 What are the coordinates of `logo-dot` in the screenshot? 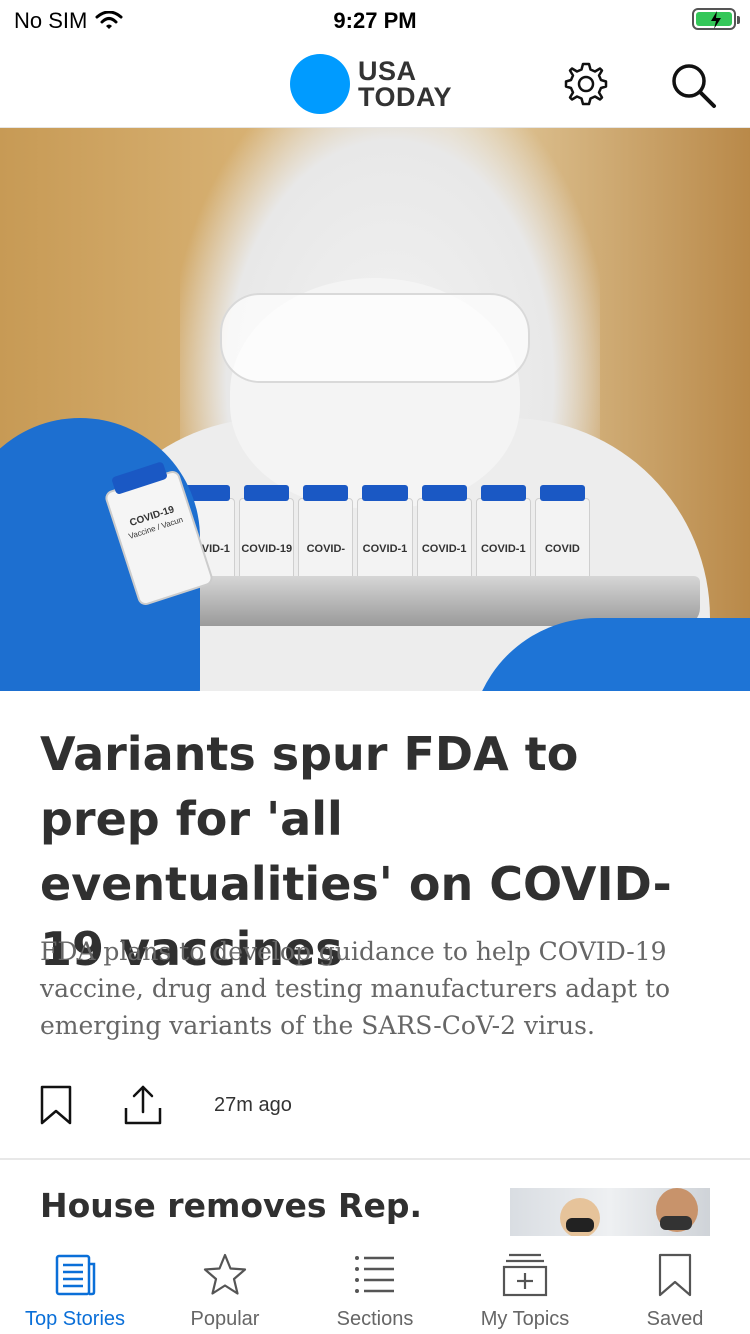 It's located at (320, 84).